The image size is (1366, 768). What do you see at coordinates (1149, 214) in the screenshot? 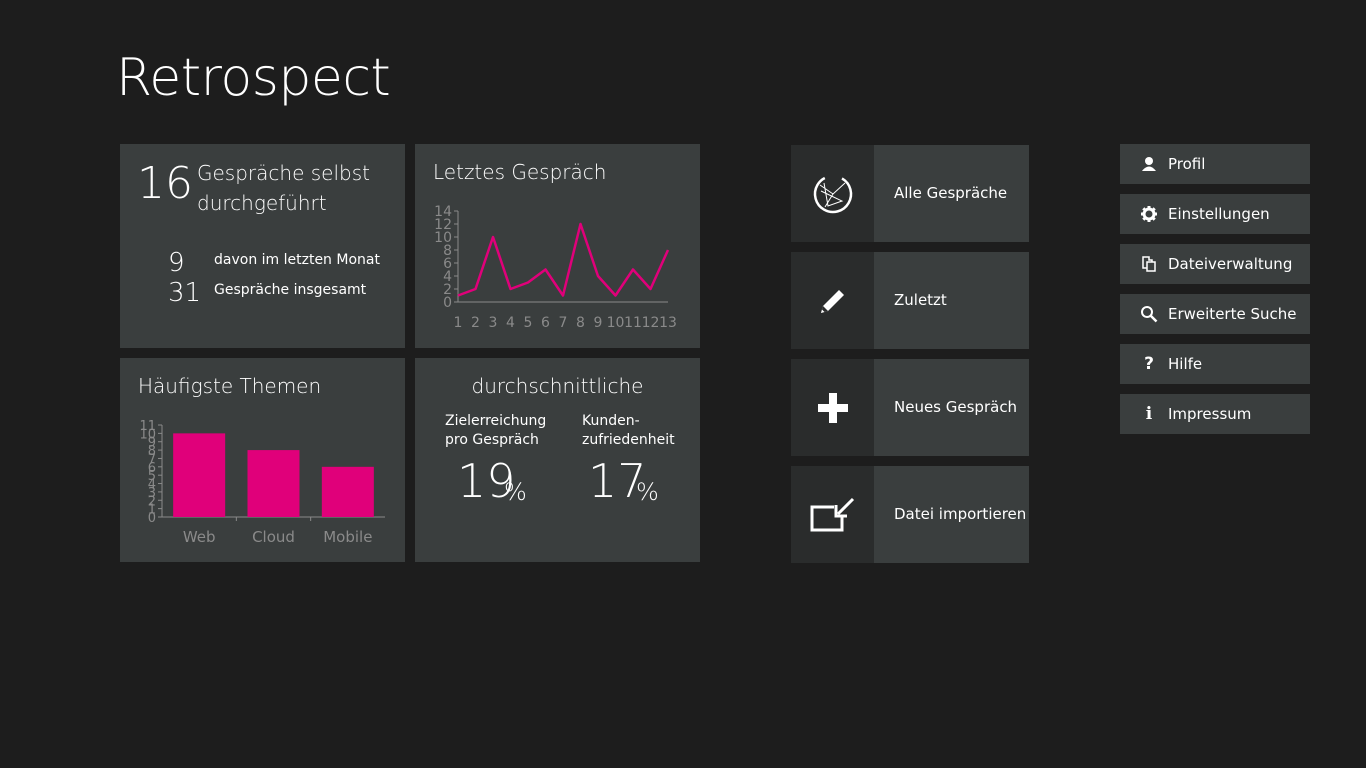
I see `gear-icon` at bounding box center [1149, 214].